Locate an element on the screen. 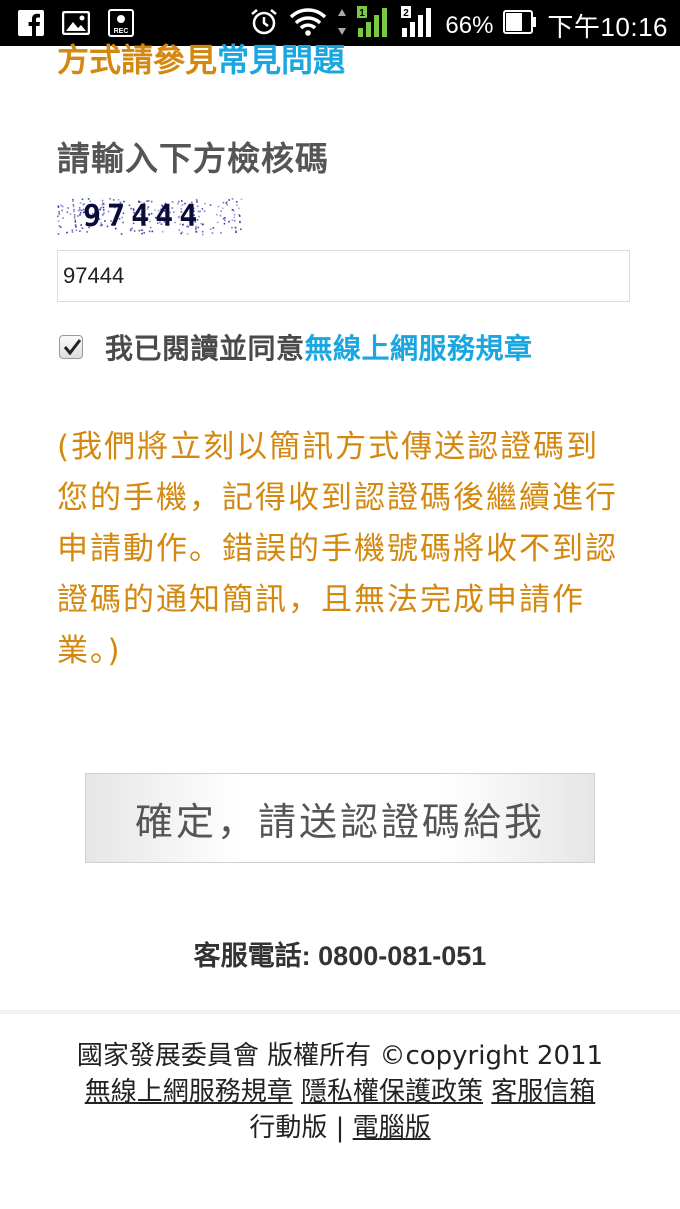 Image resolution: width=680 pixels, height=1209 pixels. captcha-title: 請輸入下方檢核碼 is located at coordinates (193, 158).